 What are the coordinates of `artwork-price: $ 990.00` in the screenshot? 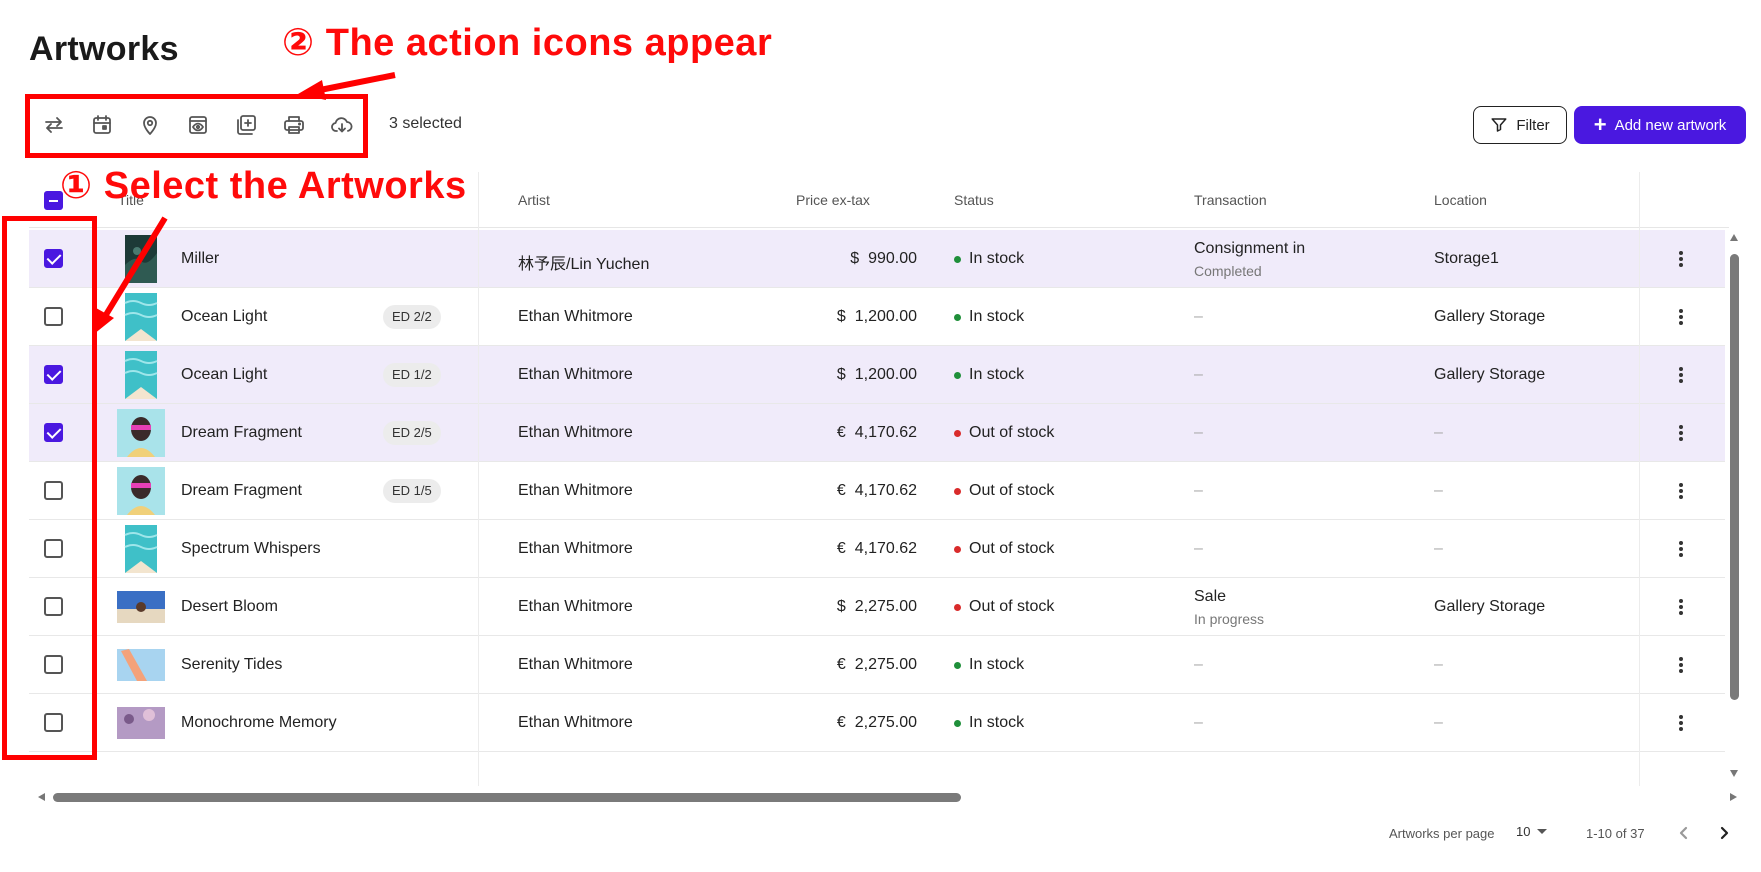 It's located at (883, 259).